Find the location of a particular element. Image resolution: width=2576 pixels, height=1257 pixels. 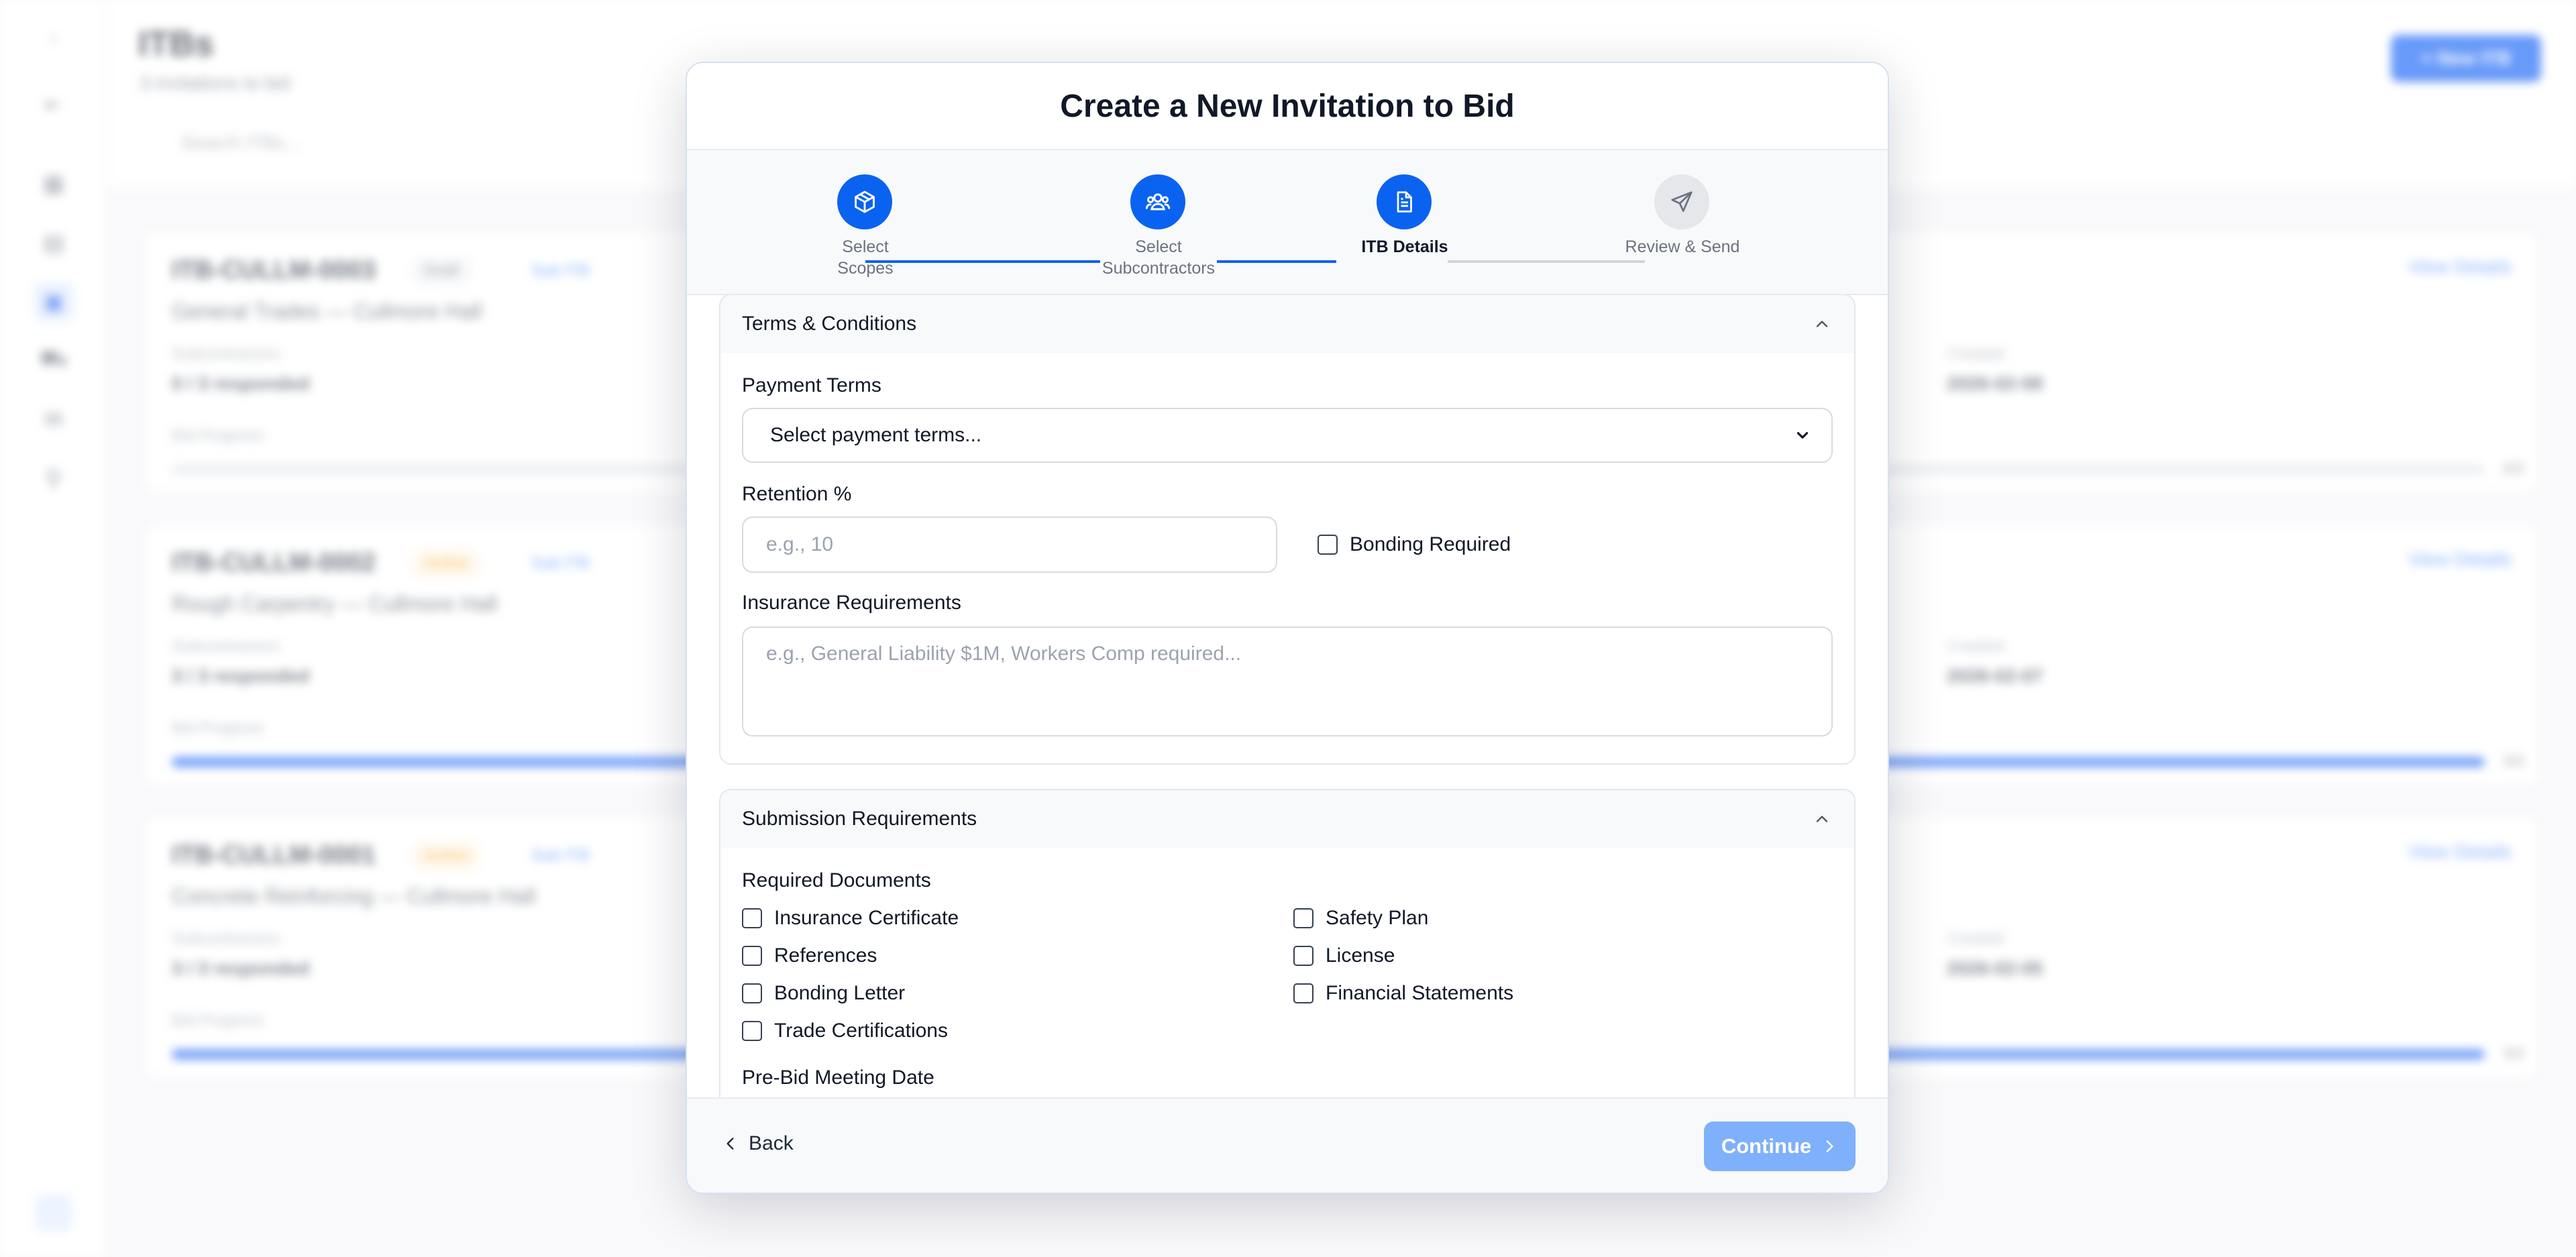

doc-checkbox-safety-plan: Safety Plan is located at coordinates (1360, 919).